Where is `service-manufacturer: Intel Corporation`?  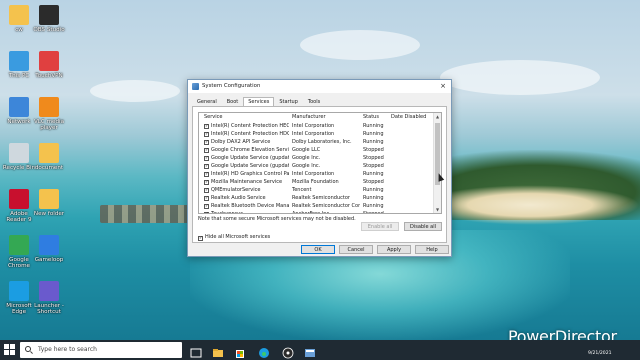
service-manufacturer: Intel Corporation is located at coordinates (313, 174).